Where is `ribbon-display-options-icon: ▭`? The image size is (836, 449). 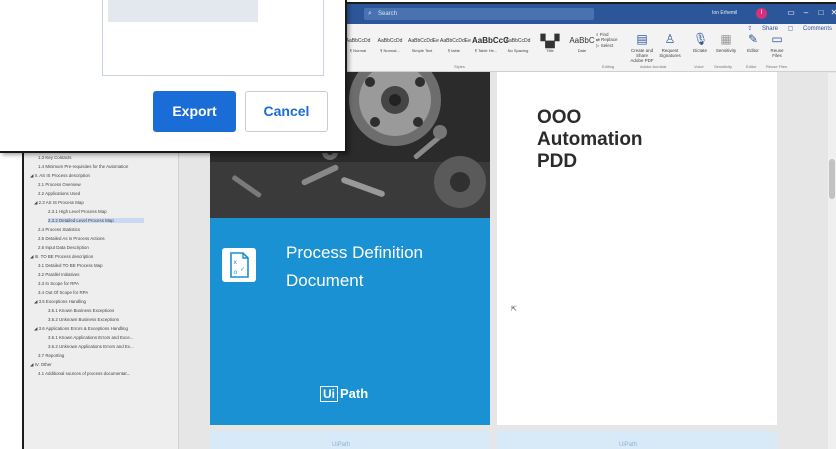 ribbon-display-options-icon: ▭ is located at coordinates (791, 12).